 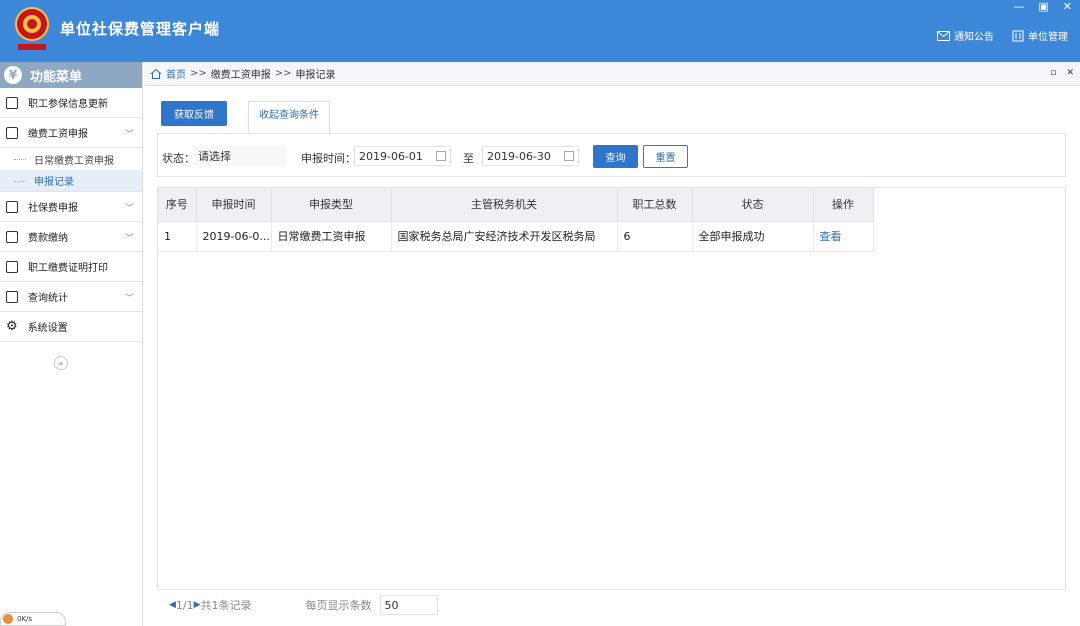 What do you see at coordinates (240, 156) in the screenshot?
I see `status-select: 请选择` at bounding box center [240, 156].